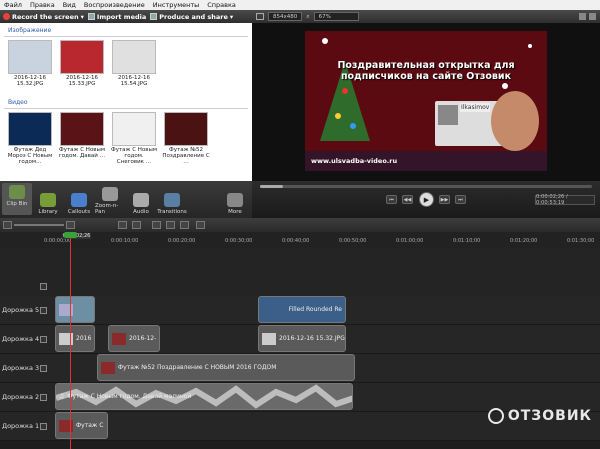 The width and height of the screenshot is (600, 449). I want to click on otzovik-logo-icon, so click(495, 416).